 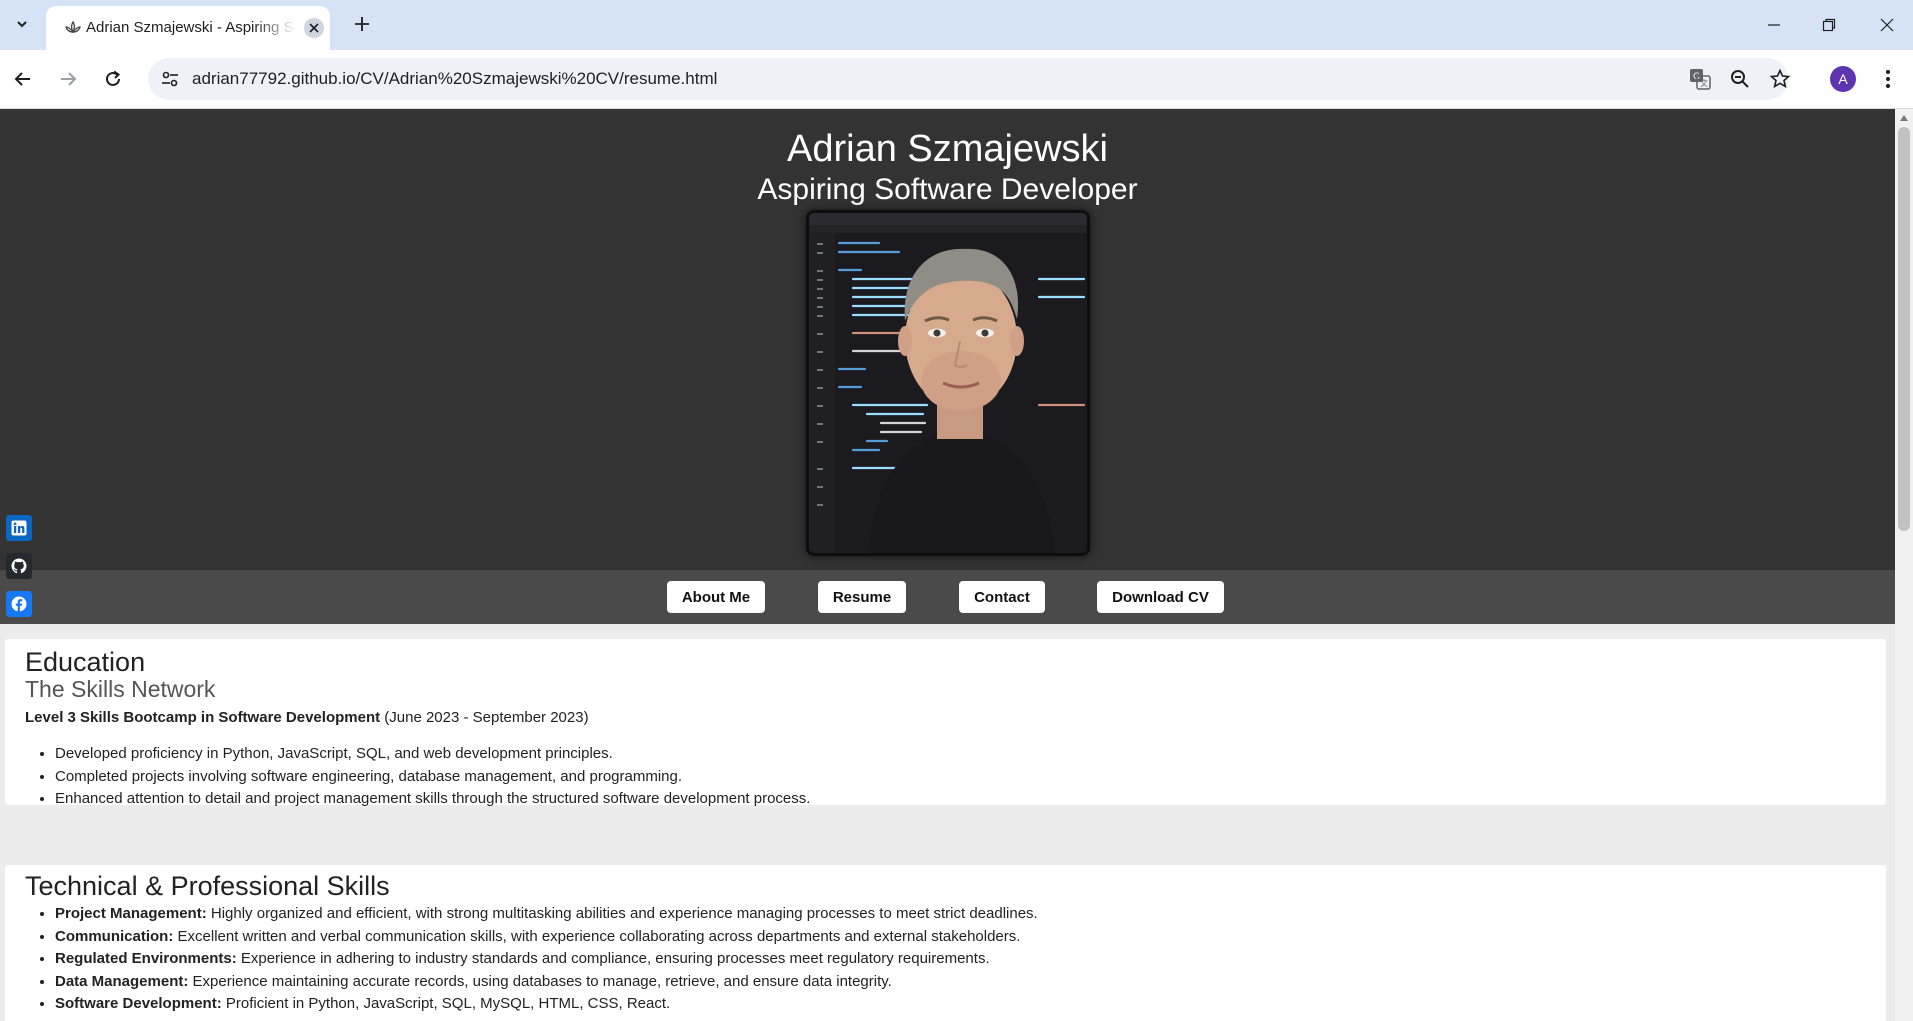 I want to click on tune-icon, so click(x=170, y=79).